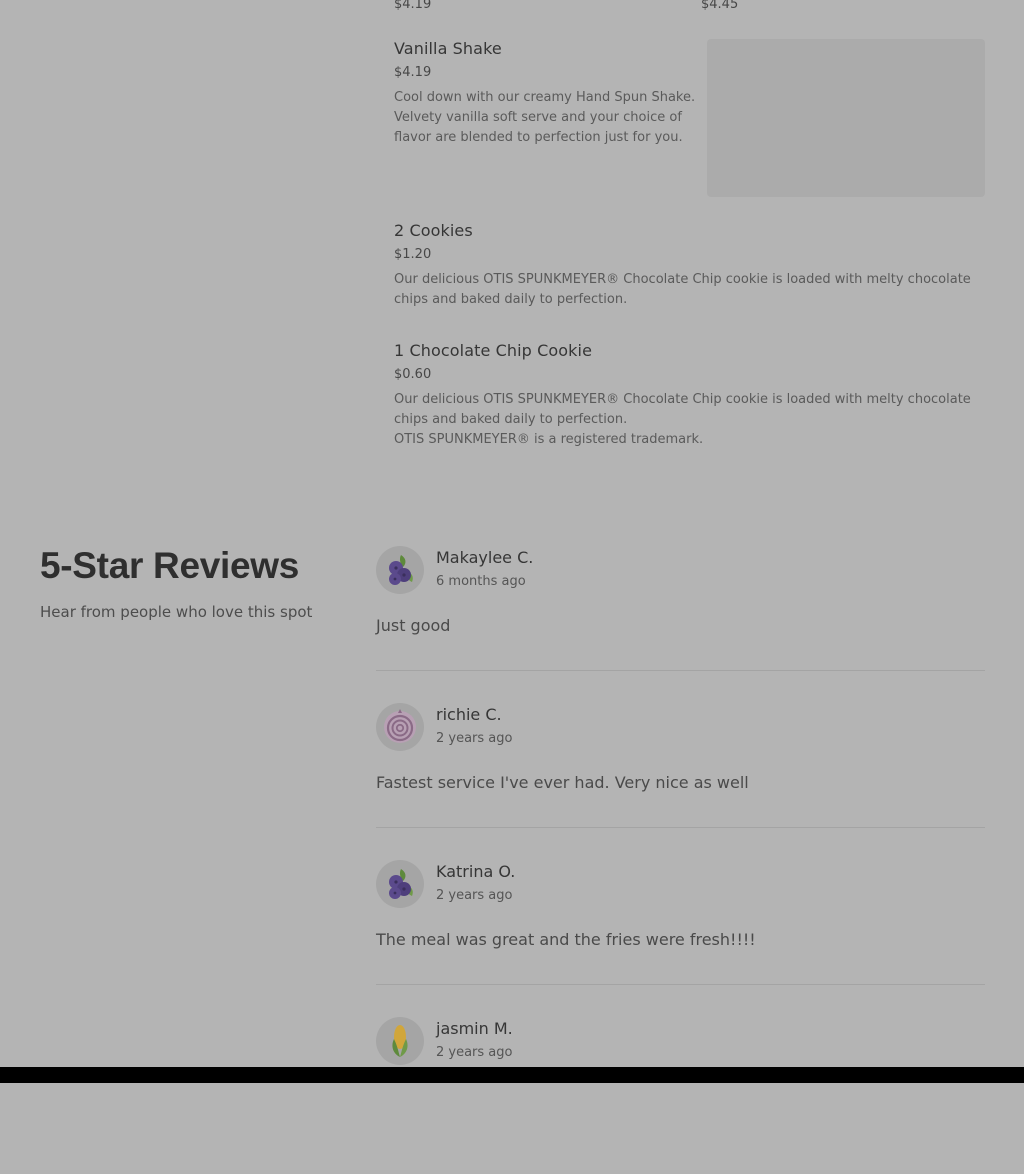 The height and width of the screenshot is (1174, 1024). What do you see at coordinates (413, 72) in the screenshot?
I see `menu-item-price: $4.19` at bounding box center [413, 72].